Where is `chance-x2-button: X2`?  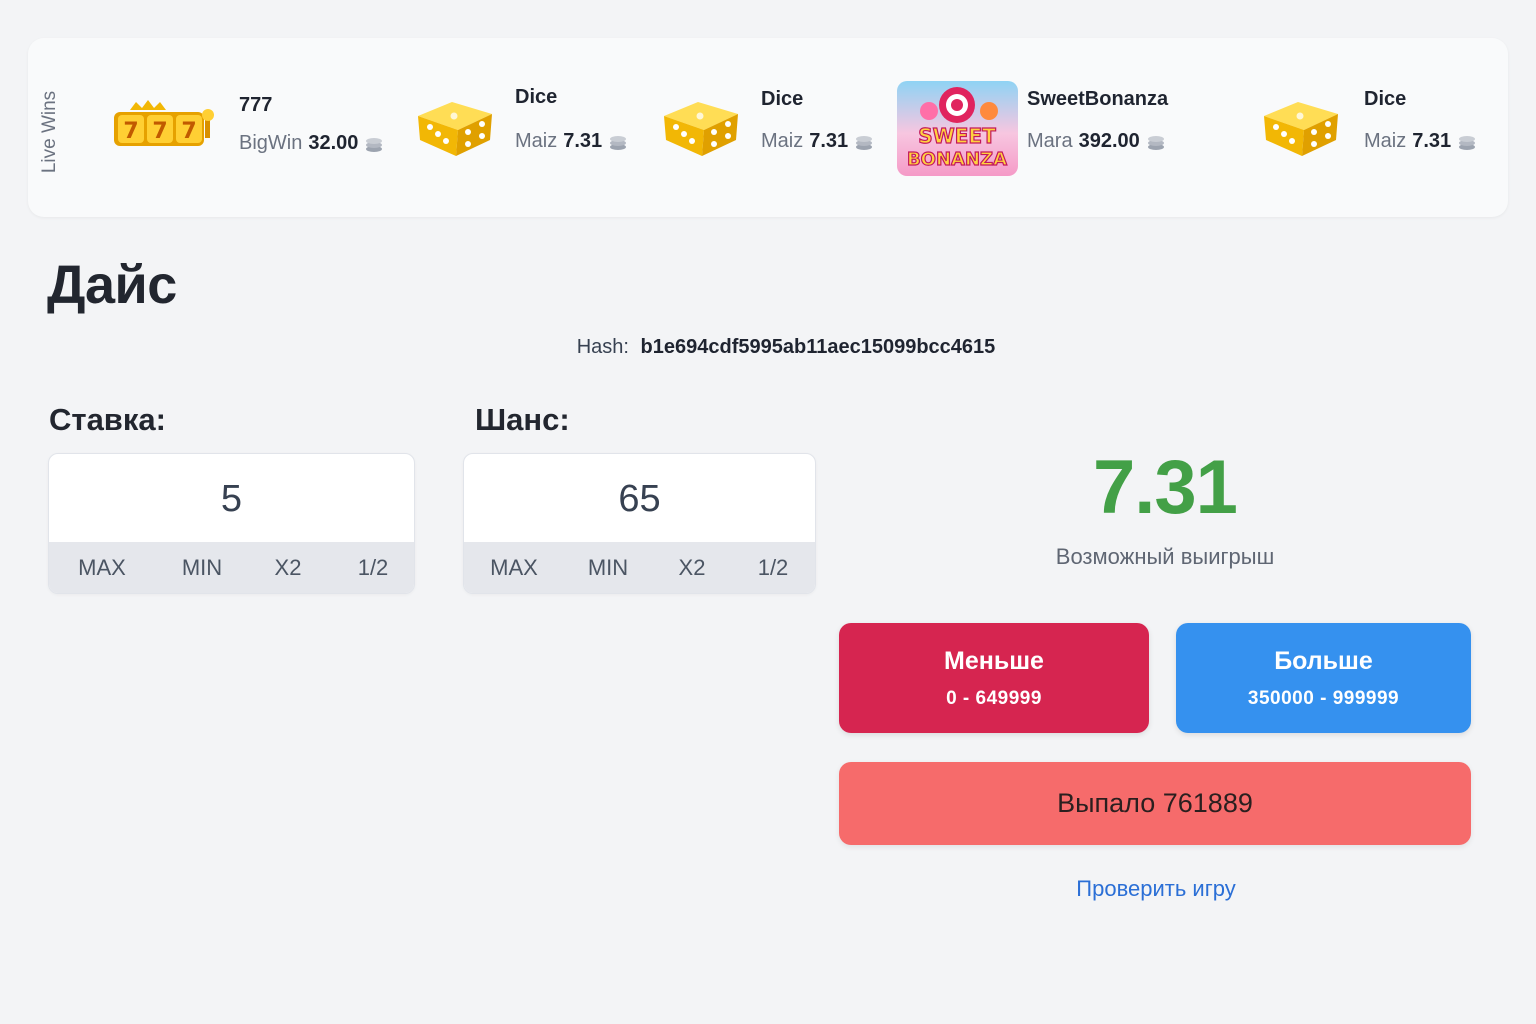 chance-x2-button: X2 is located at coordinates (692, 568).